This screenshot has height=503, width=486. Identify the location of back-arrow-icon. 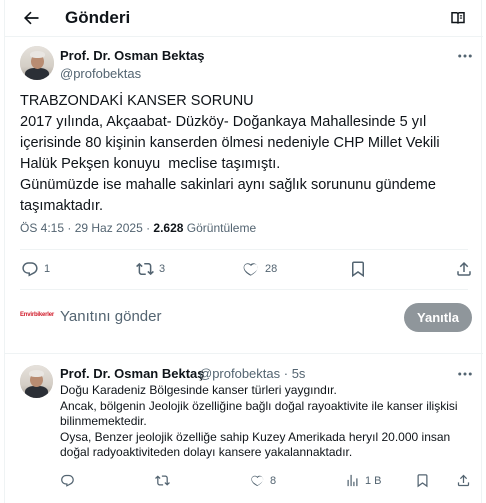
(31, 18).